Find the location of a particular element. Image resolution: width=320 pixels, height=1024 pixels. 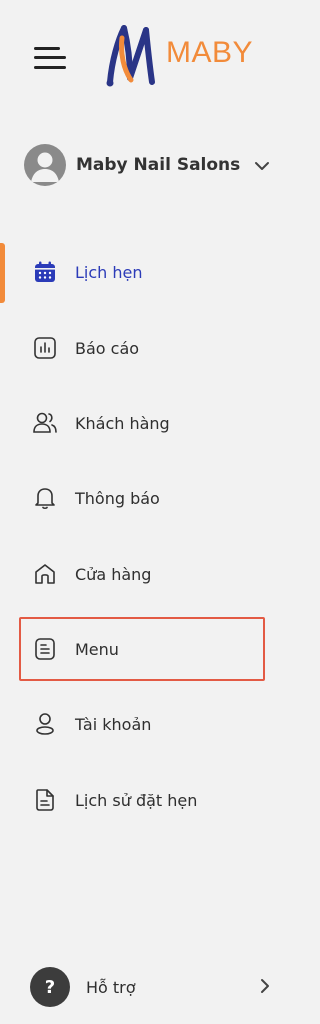

nav-label: Thông báo is located at coordinates (117, 498).